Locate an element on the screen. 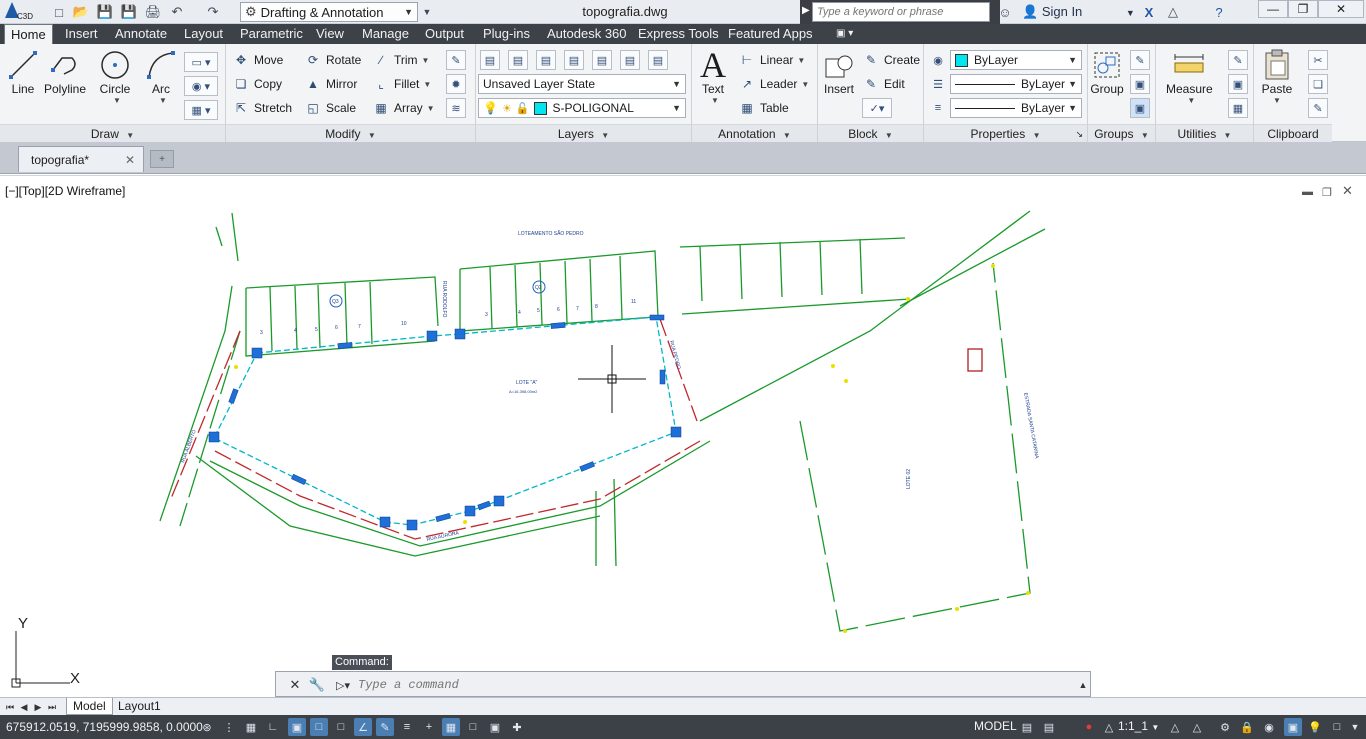  draw-panel-title: Draw ▼ is located at coordinates (112, 133).